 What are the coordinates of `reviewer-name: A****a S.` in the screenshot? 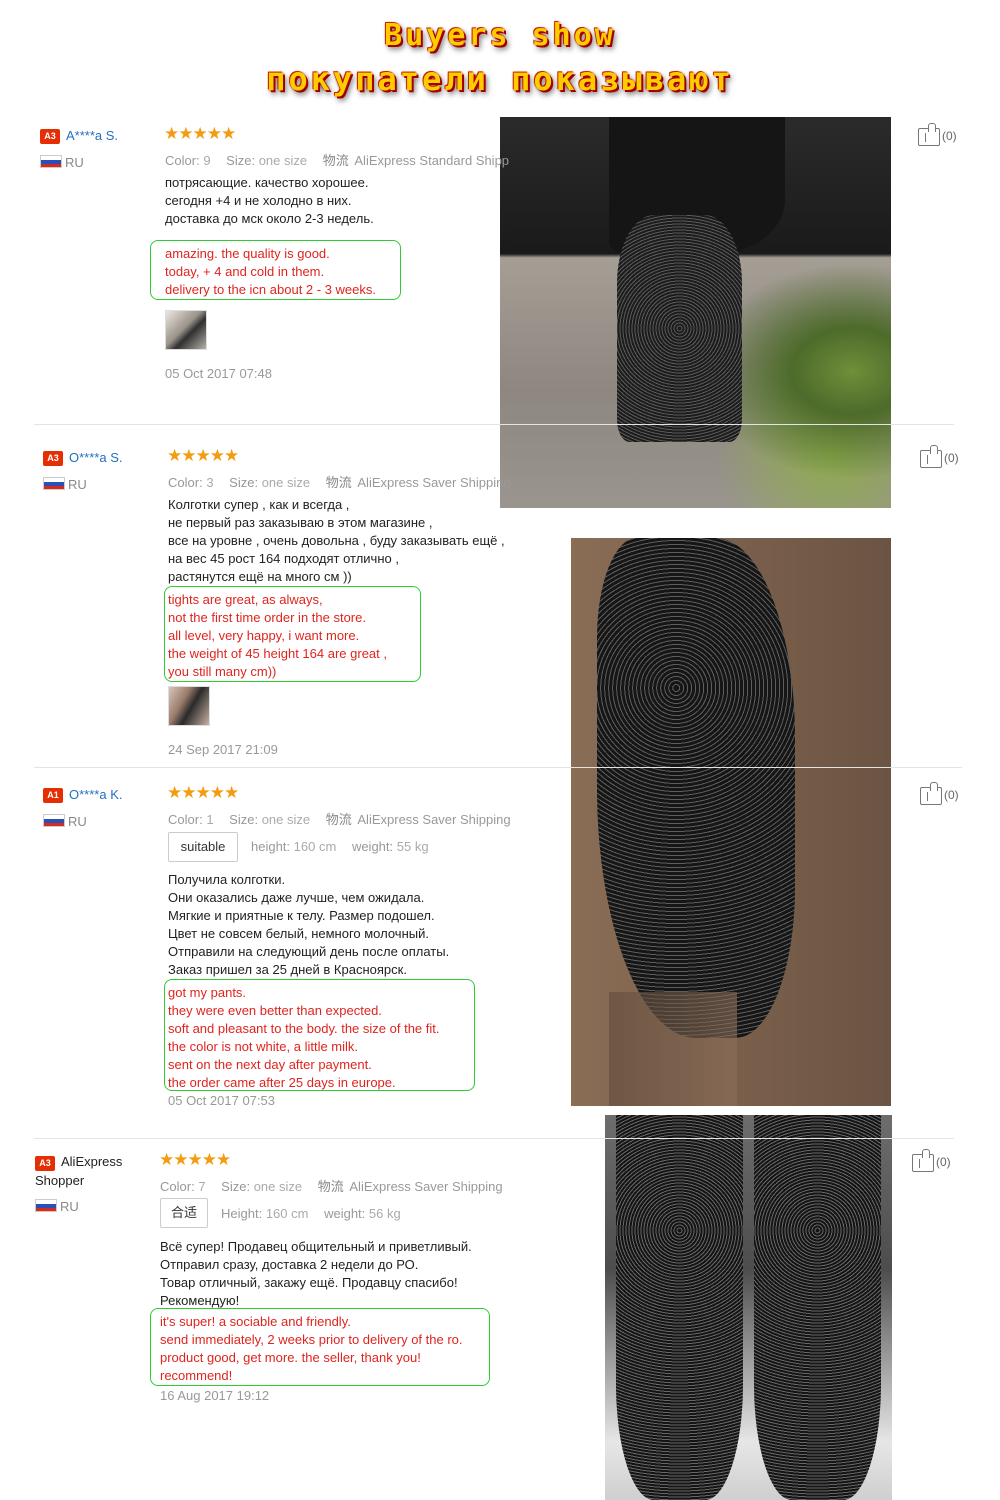 It's located at (92, 135).